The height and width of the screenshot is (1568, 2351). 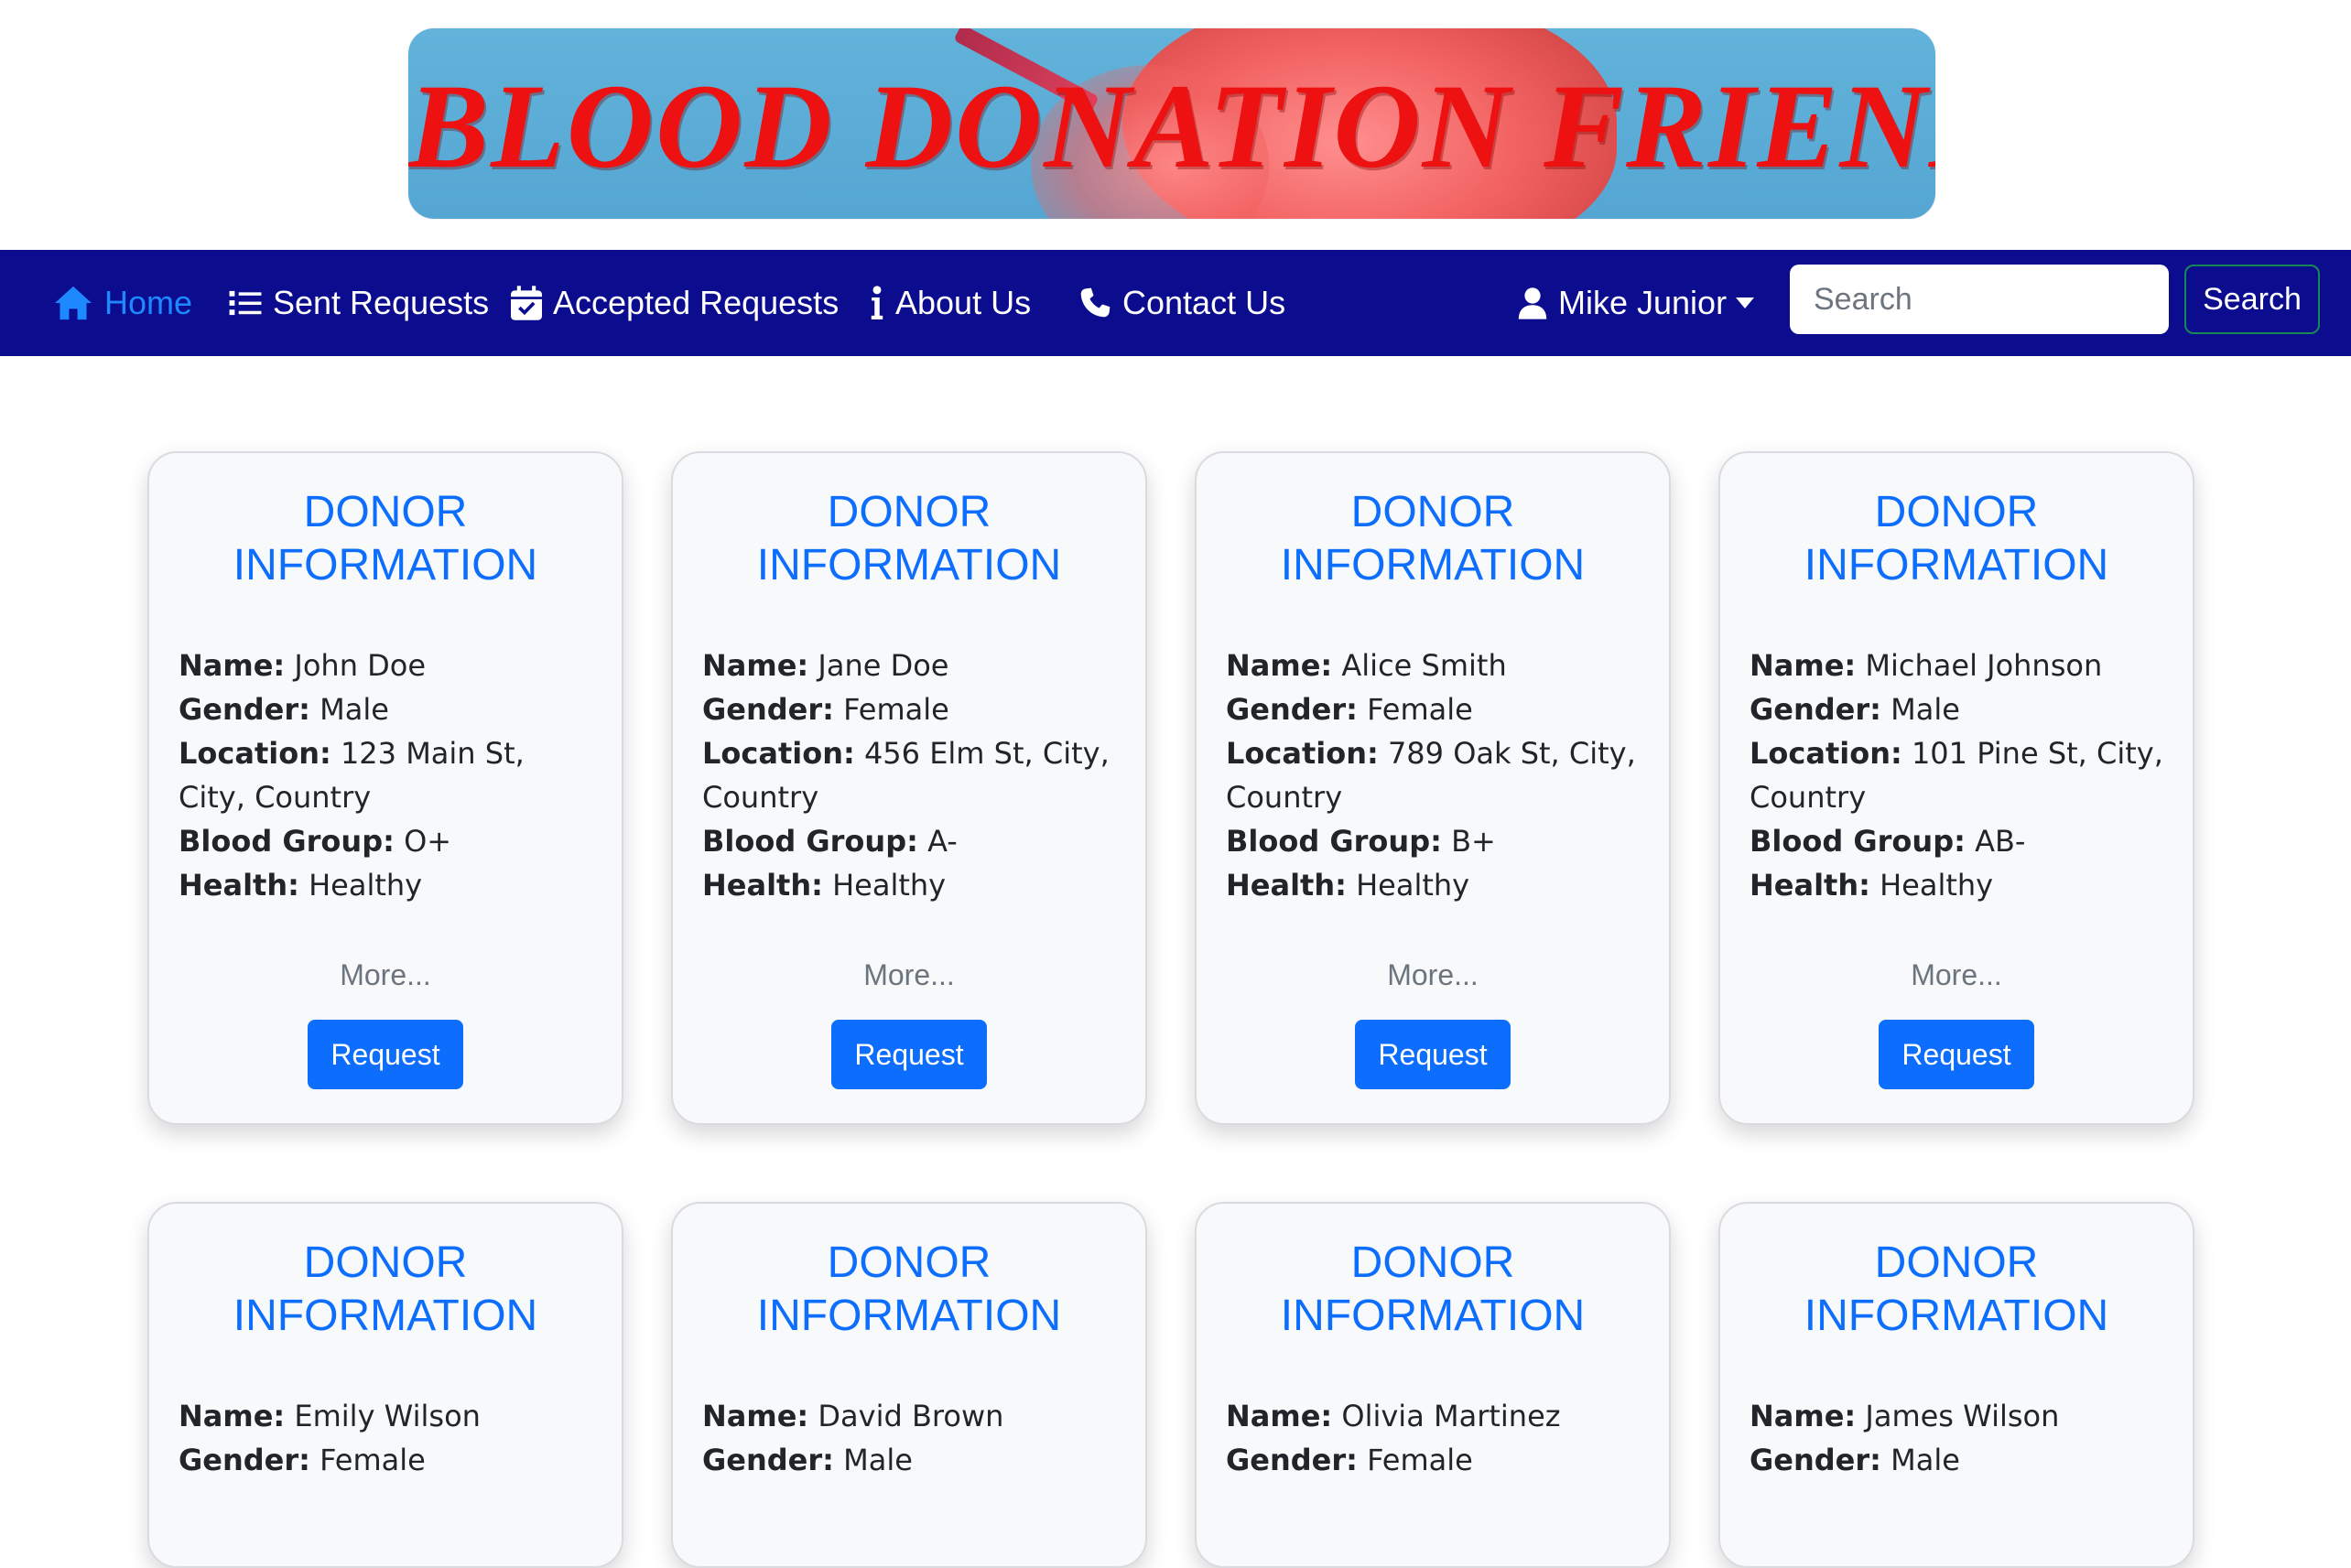 What do you see at coordinates (245, 303) in the screenshot?
I see `list-icon` at bounding box center [245, 303].